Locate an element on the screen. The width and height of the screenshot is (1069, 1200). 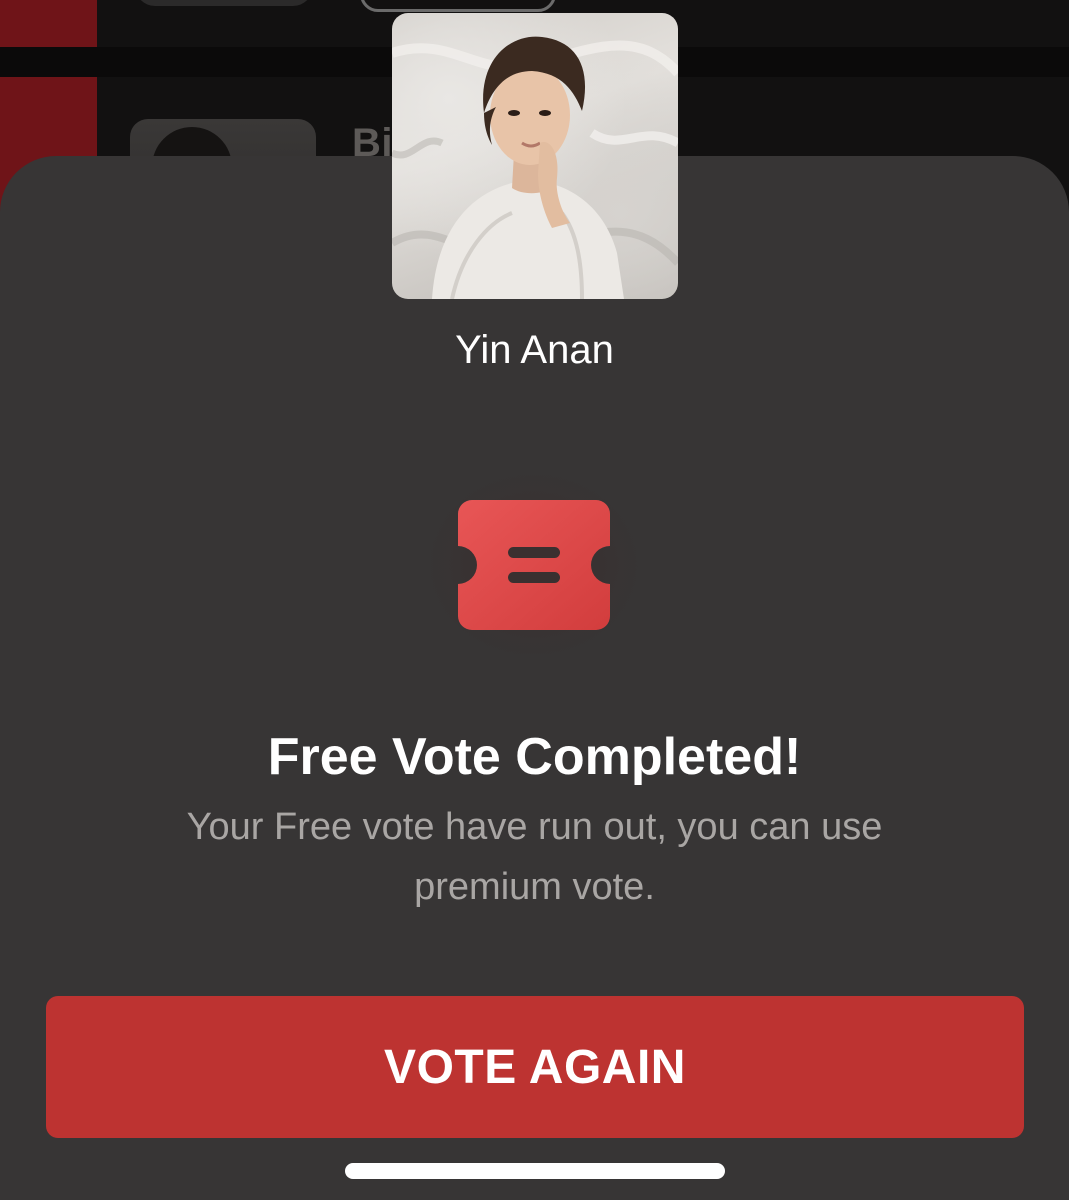
artist-photo-illustration is located at coordinates (535, 167).